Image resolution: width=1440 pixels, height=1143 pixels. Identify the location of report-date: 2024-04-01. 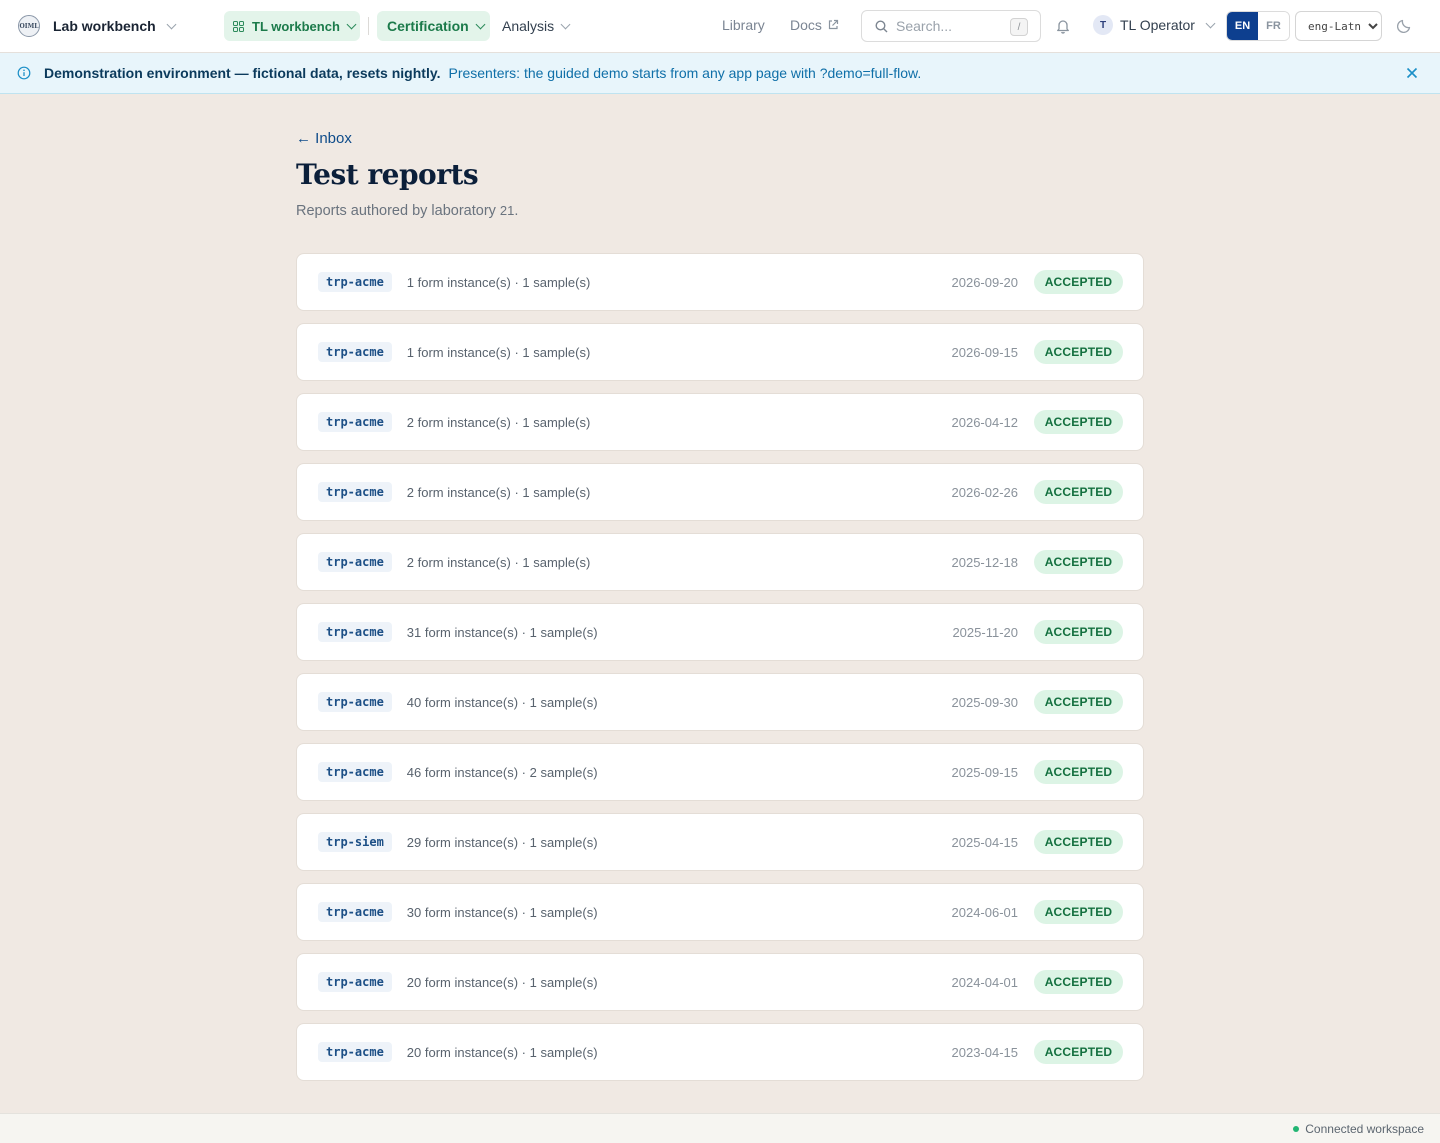
(985, 982).